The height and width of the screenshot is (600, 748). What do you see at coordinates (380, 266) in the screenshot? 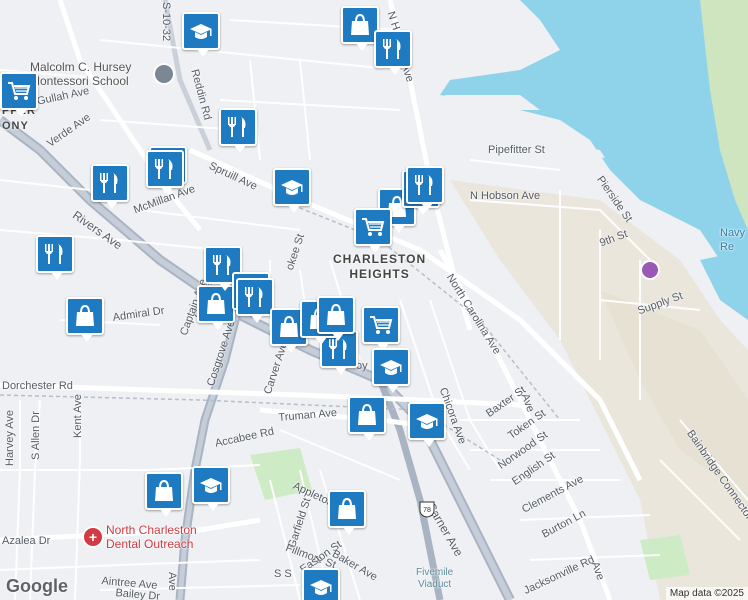
I see `place-label-charleston-heights: CHARLESTON HEIGHTS` at bounding box center [380, 266].